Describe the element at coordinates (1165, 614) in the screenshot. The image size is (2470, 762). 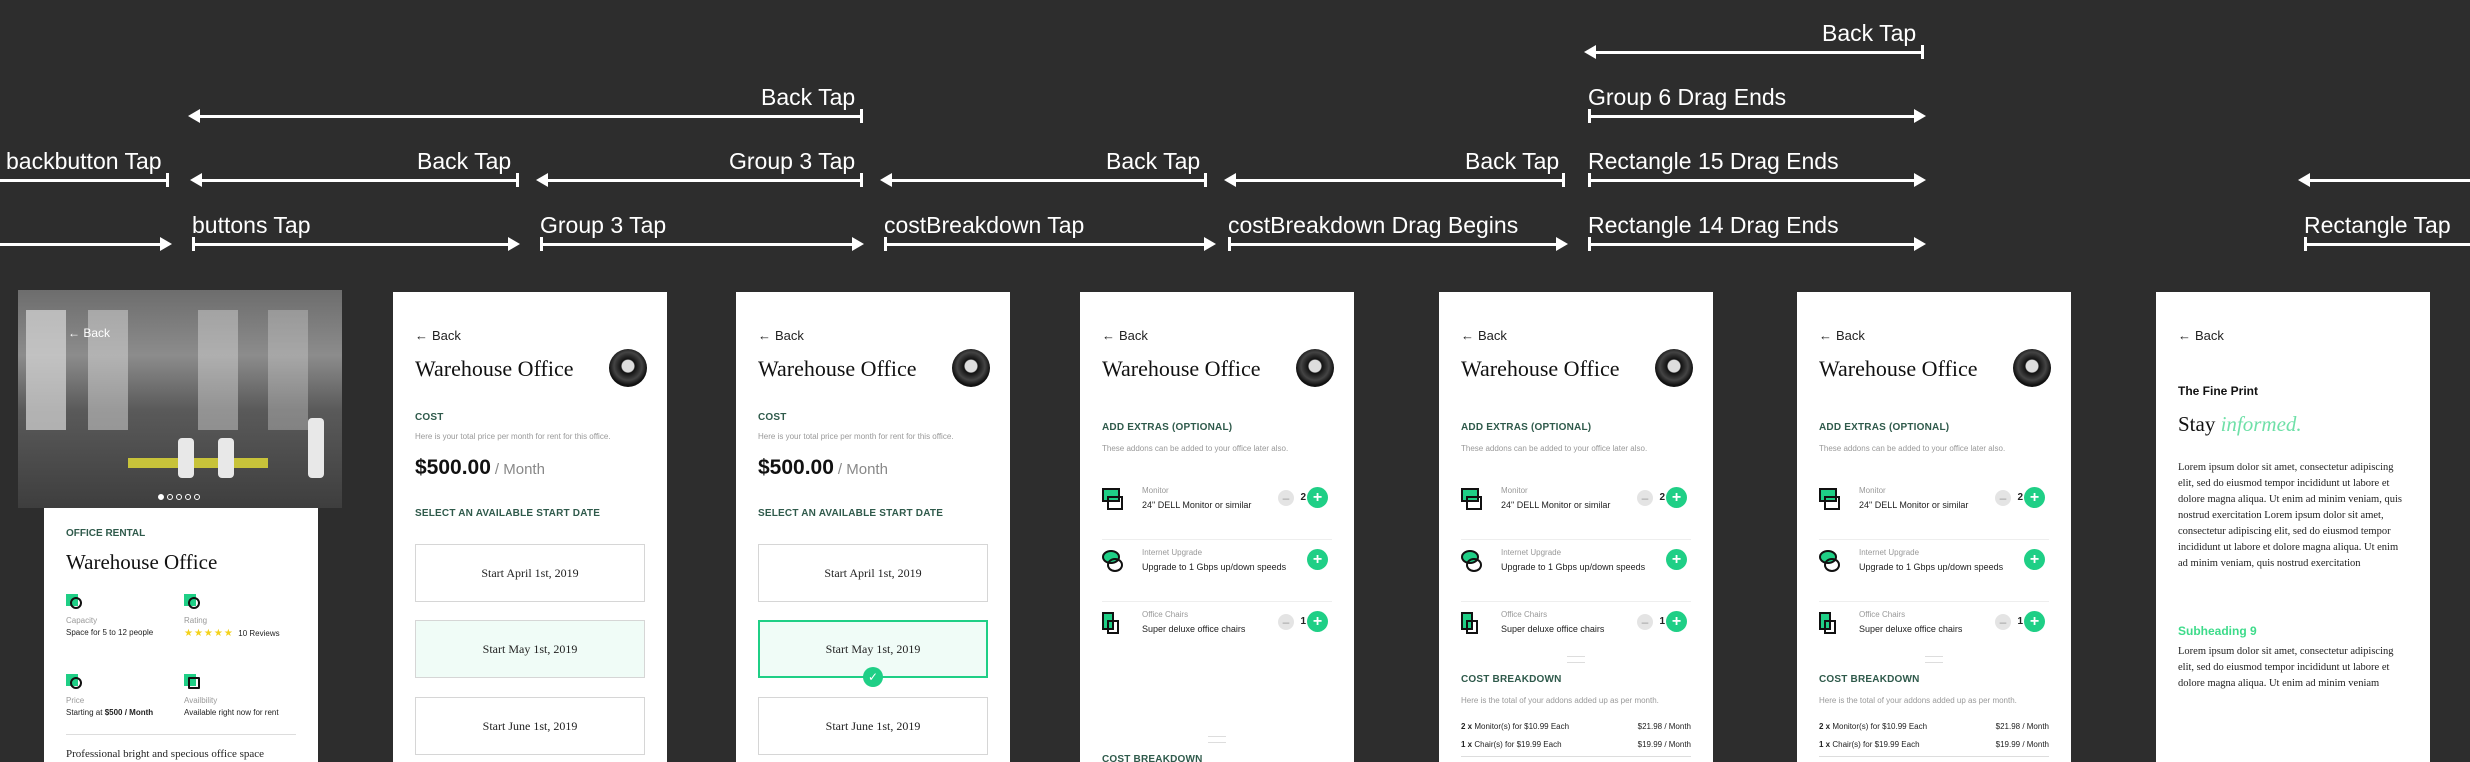
I see `addon-name: Office Chairs` at that location.